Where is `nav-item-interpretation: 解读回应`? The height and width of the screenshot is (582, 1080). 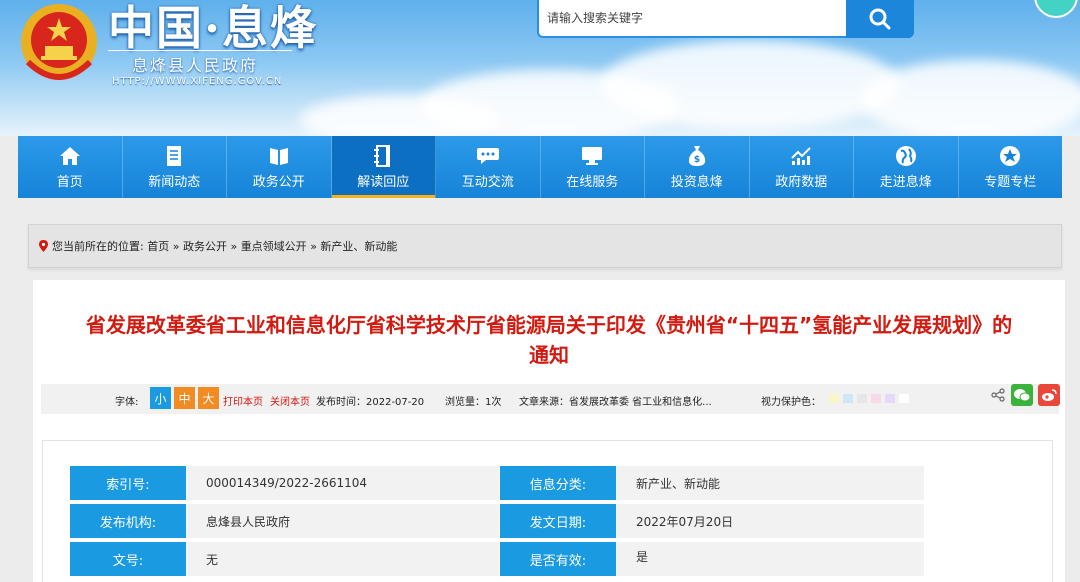
nav-item-interpretation: 解读回应 is located at coordinates (383, 167).